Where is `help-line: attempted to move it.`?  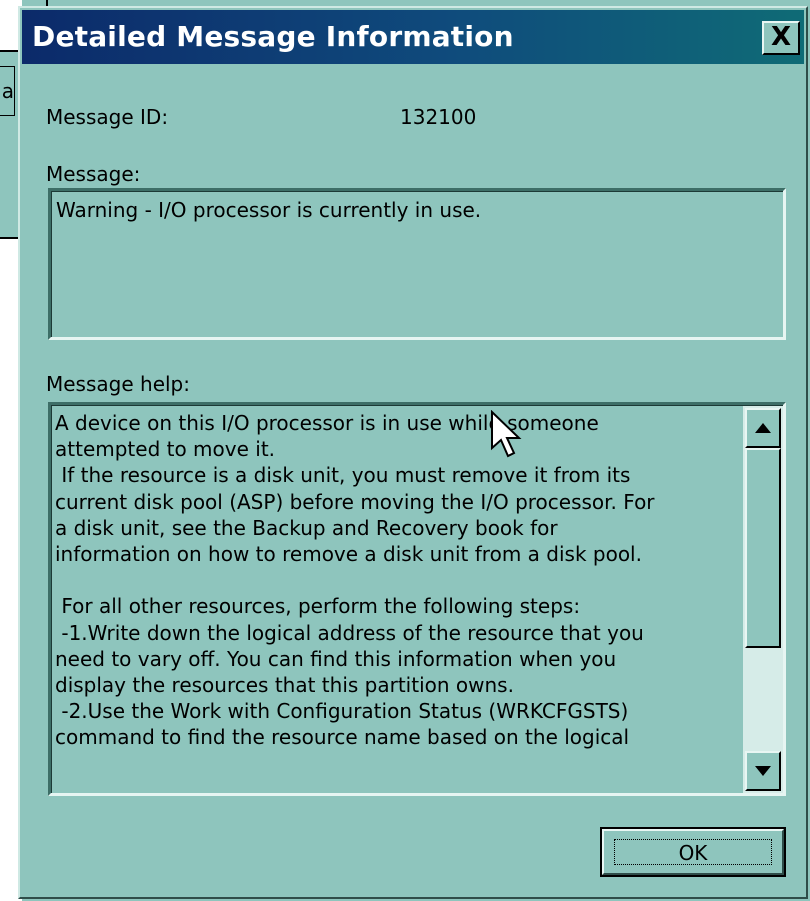
help-line: attempted to move it. is located at coordinates (165, 449).